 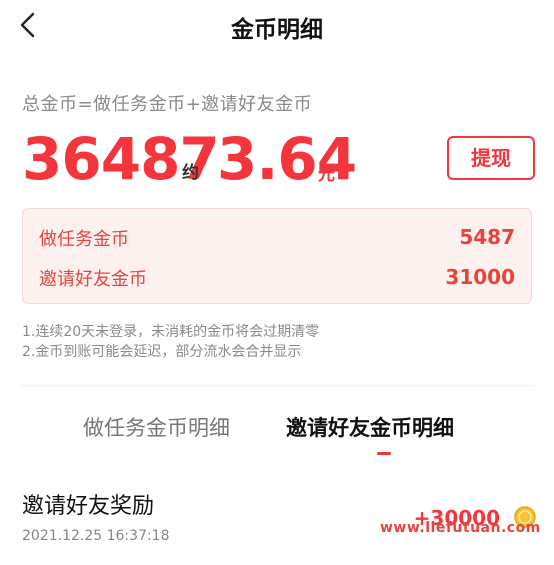 I want to click on note-line: 2.金币到账可能会延迟，部分流水会合并显示, so click(x=162, y=352).